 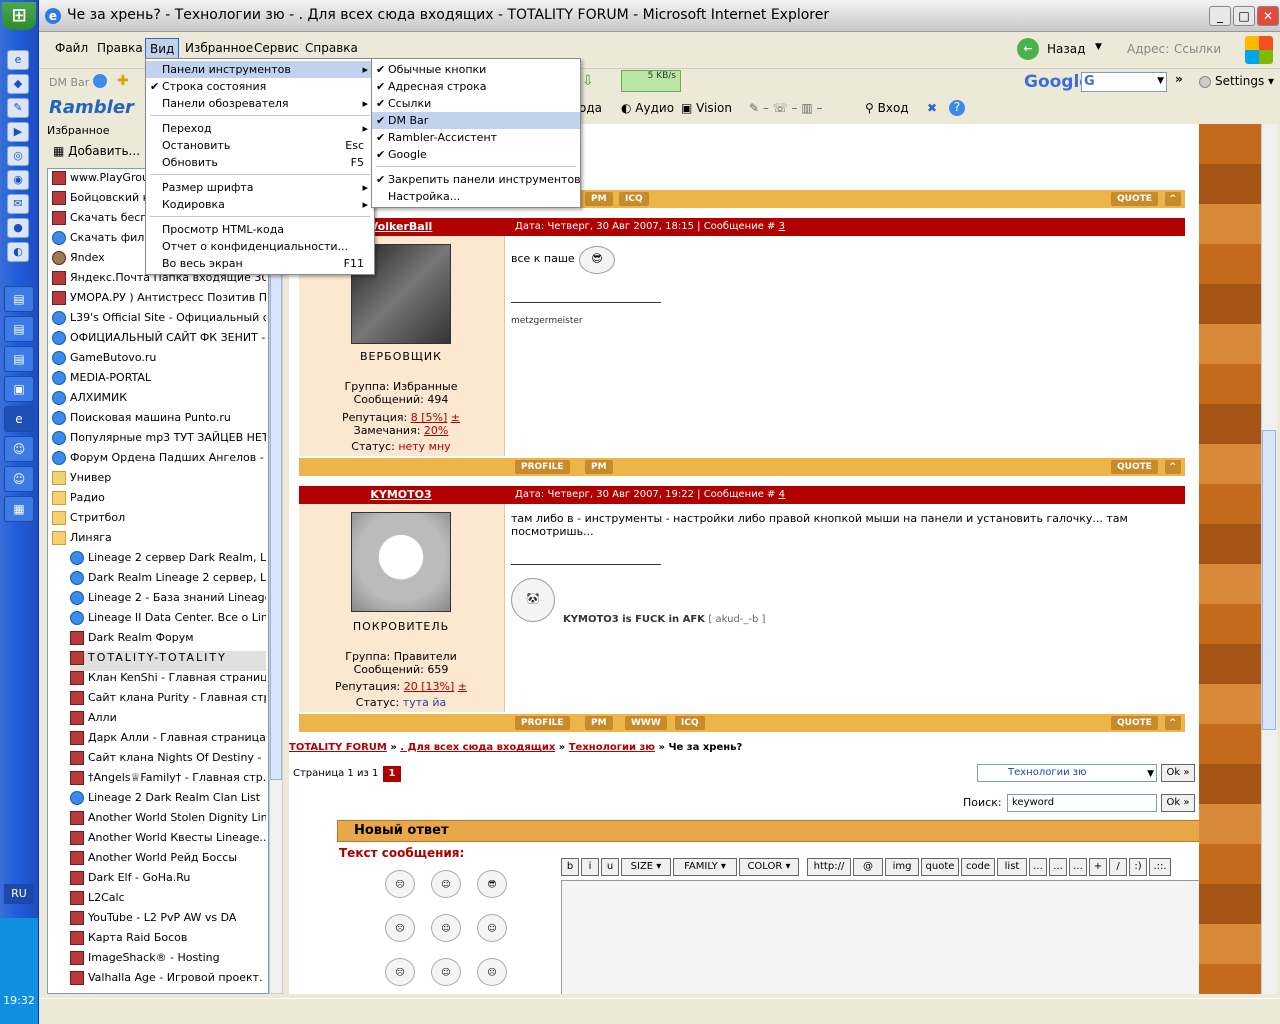 I want to click on quicklaunch-icon: ✎, so click(x=18, y=108).